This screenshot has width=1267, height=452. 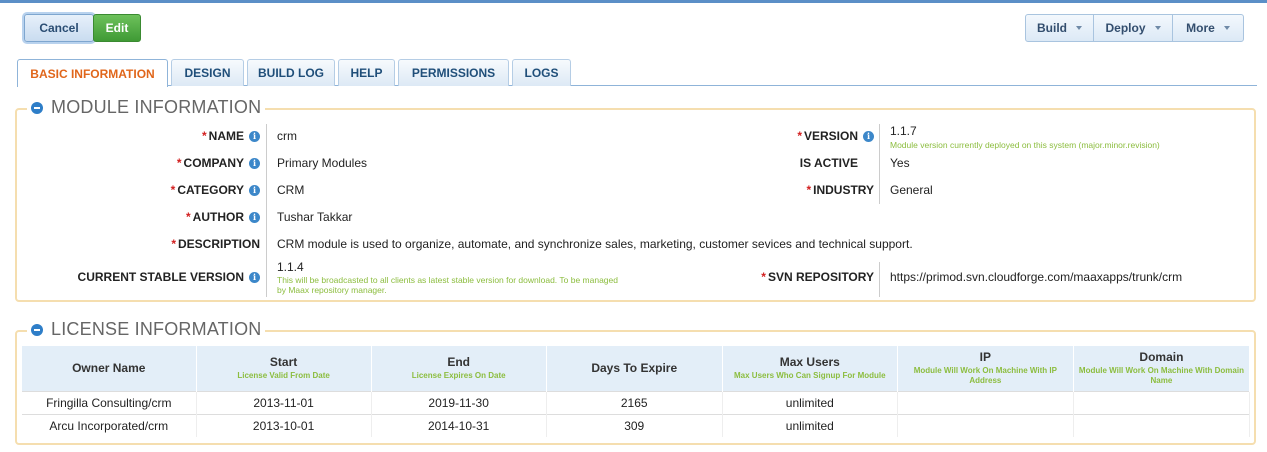 What do you see at coordinates (218, 244) in the screenshot?
I see `description-label-text: DESCRIPTION` at bounding box center [218, 244].